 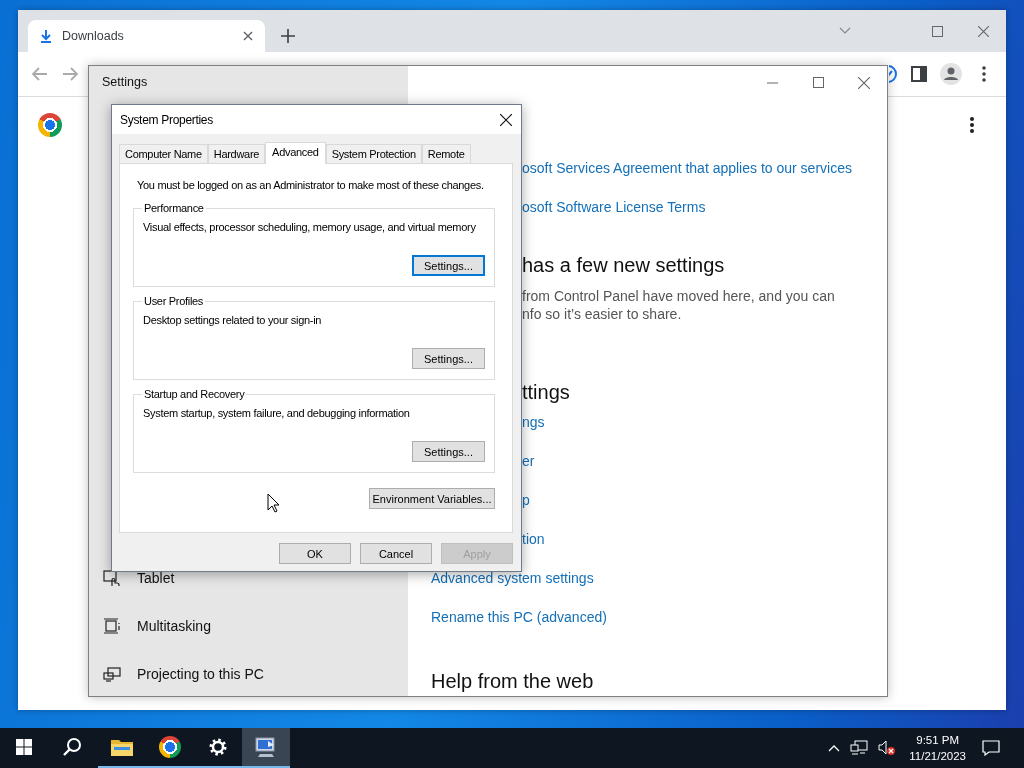 I want to click on taskbar-app-button, so click(x=266, y=748).